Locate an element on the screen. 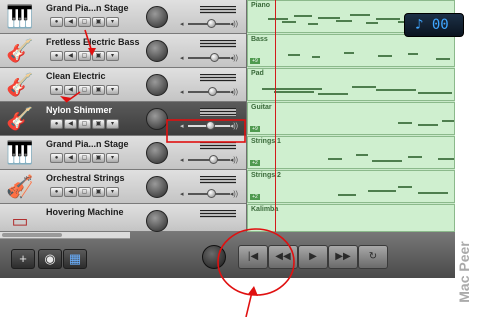 Image resolution: width=477 pixels, height=317 pixels. cycle-button: ↻ is located at coordinates (373, 257).